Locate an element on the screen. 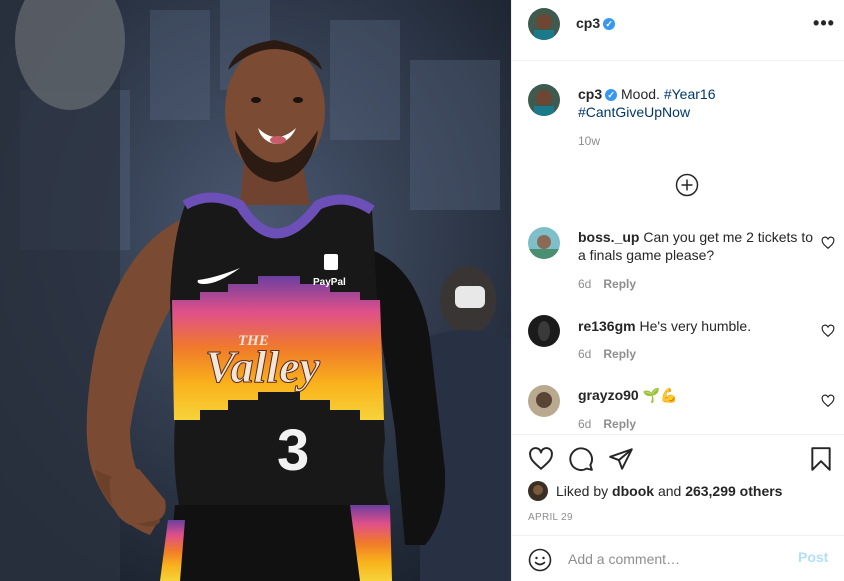 The height and width of the screenshot is (581, 844). likes-summary: Liked by dbook and 263,299 others is located at coordinates (655, 491).